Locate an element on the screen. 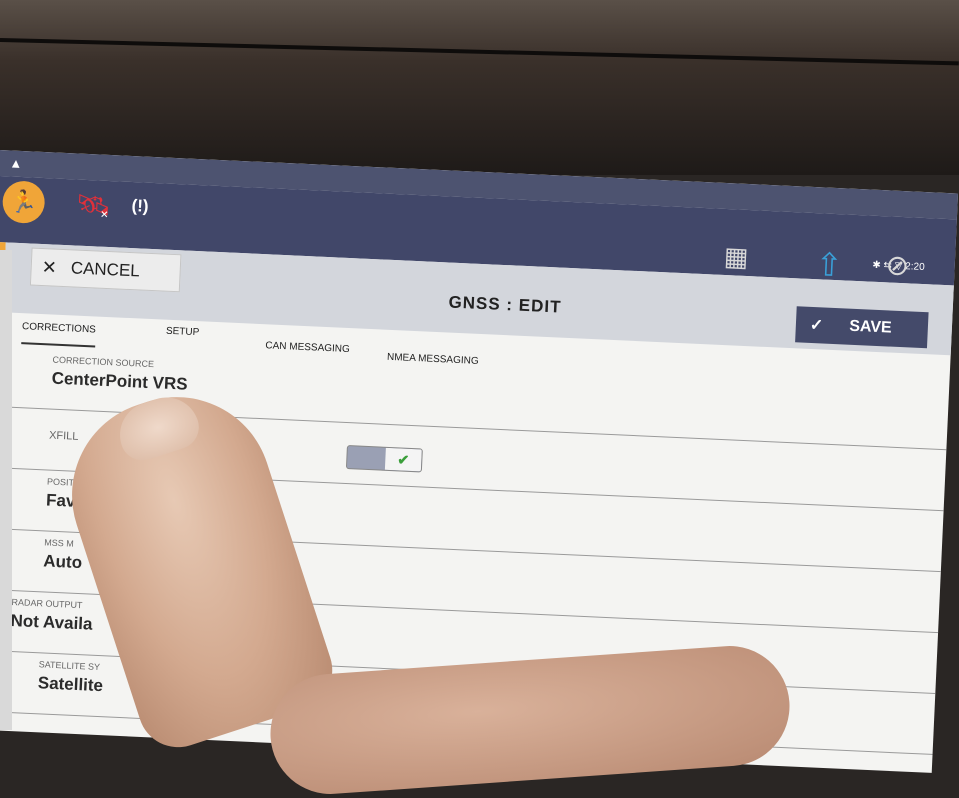 This screenshot has height=798, width=959. save-button: ✓ SAVE is located at coordinates (862, 327).